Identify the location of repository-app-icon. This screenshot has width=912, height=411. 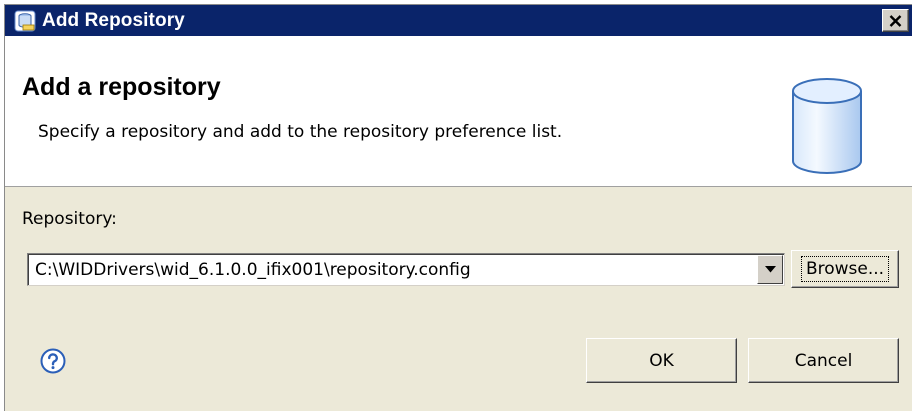
(25, 20).